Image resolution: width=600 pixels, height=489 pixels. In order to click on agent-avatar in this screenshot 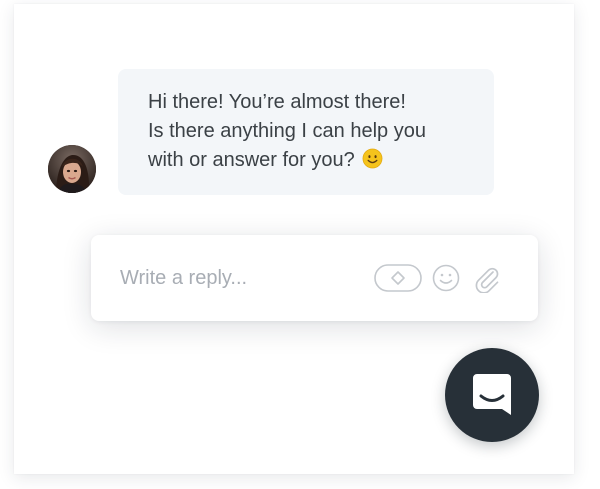, I will do `click(72, 169)`.